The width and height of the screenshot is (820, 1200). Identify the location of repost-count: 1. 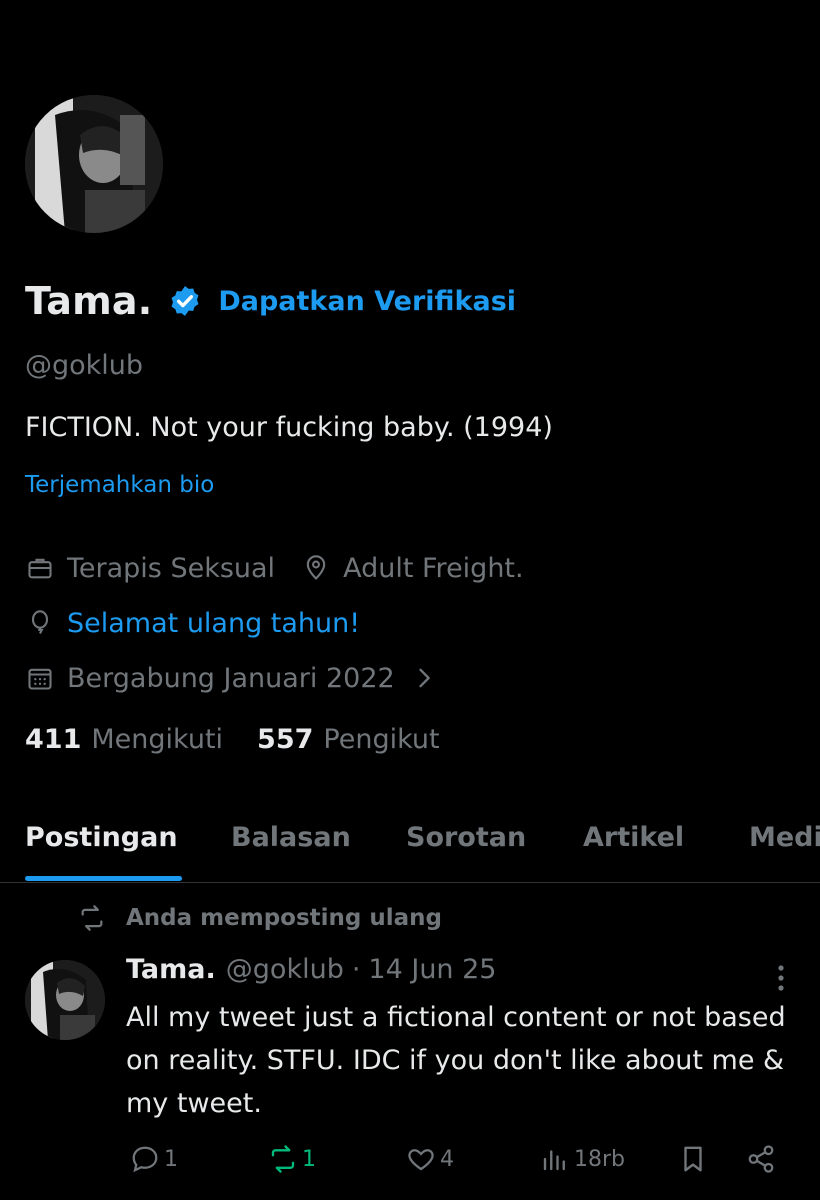
(309, 1159).